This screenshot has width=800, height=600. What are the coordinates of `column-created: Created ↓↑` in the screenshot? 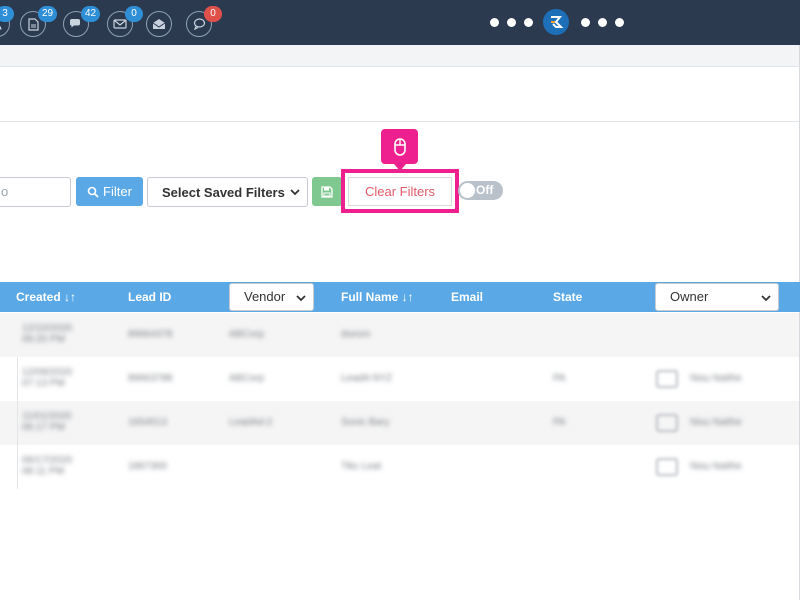 It's located at (46, 297).